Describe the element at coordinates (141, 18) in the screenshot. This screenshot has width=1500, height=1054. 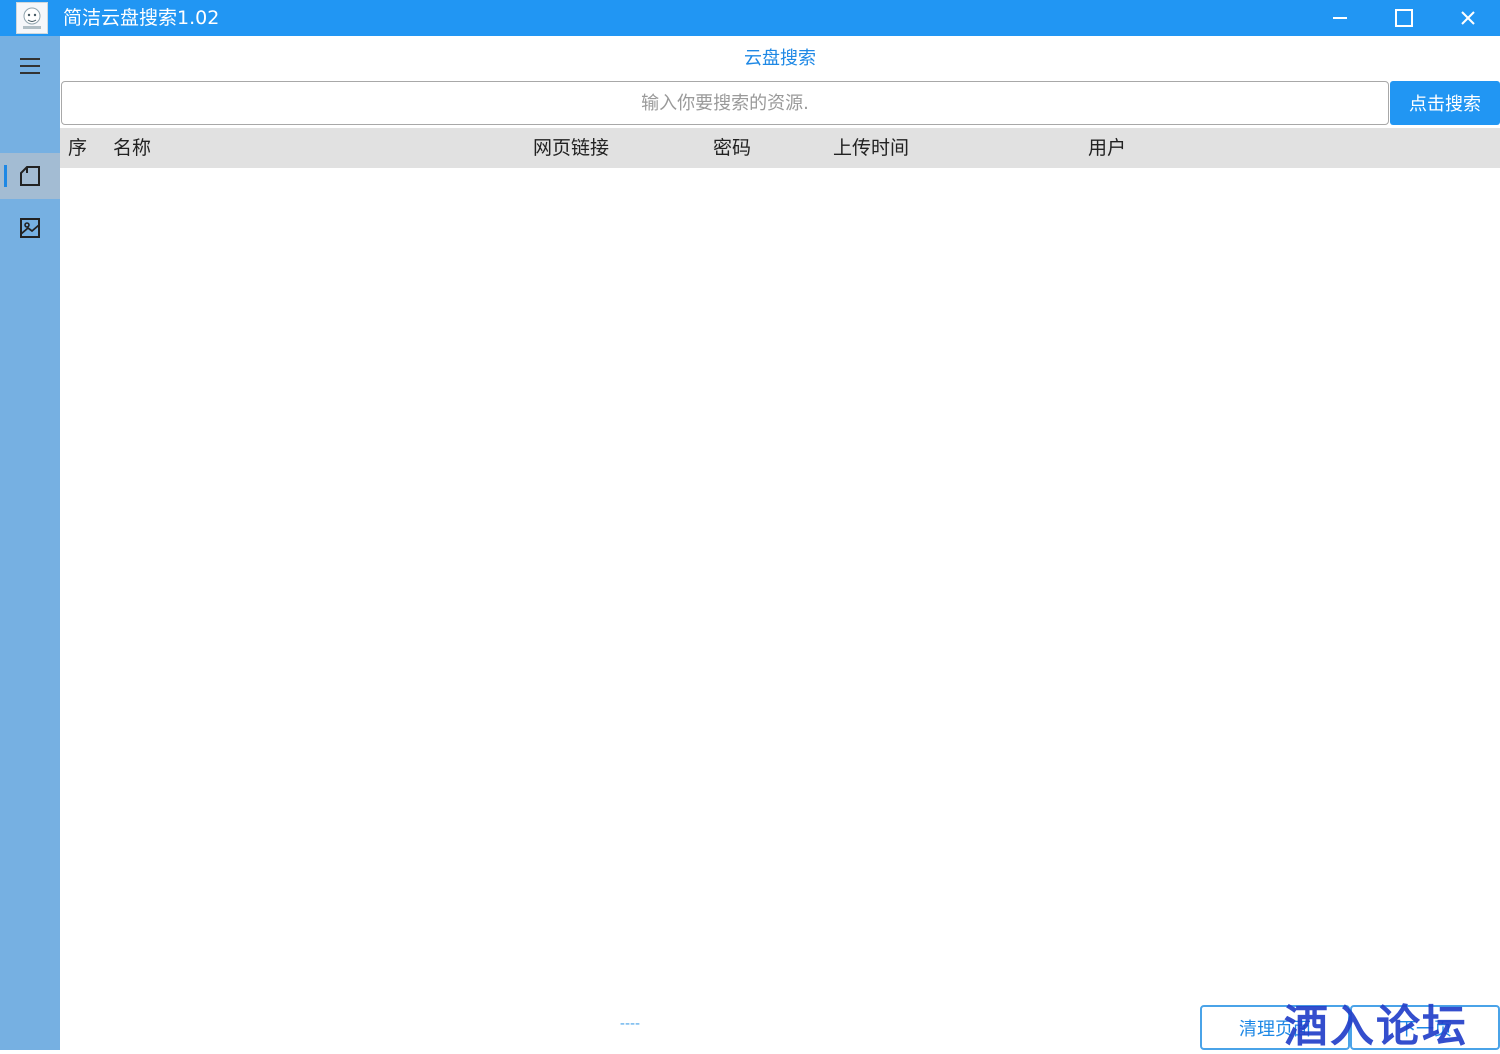
I see `window-title: 简洁云盘搜索1.02` at that location.